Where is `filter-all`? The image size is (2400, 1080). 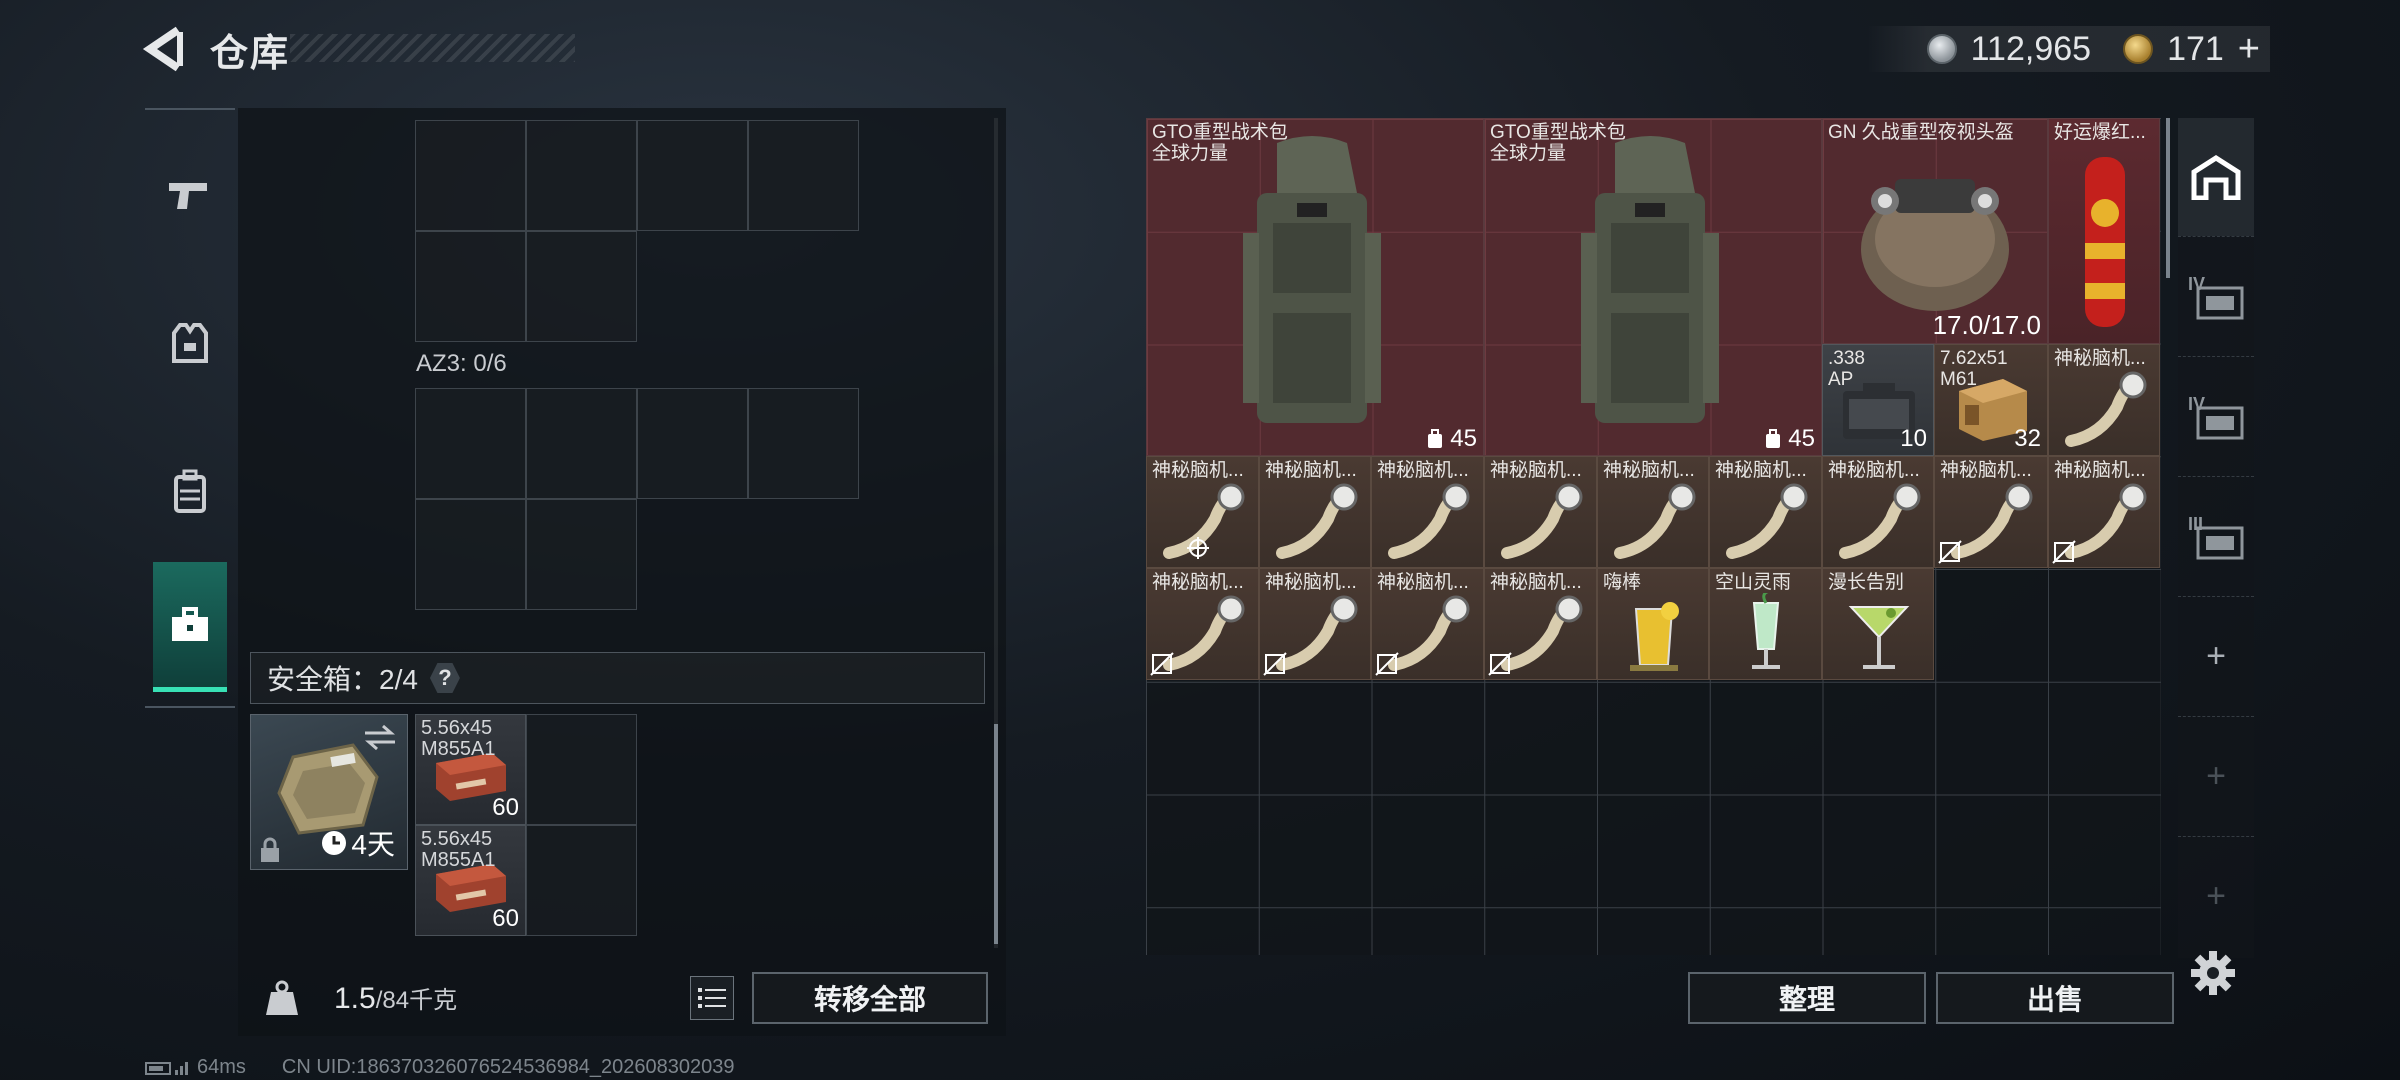 filter-all is located at coordinates (2216, 177).